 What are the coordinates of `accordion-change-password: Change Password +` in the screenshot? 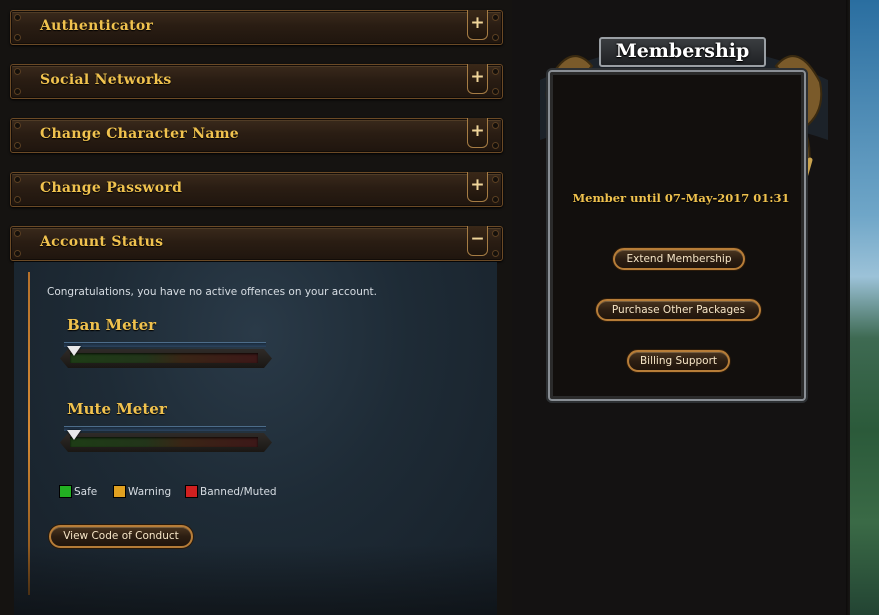 It's located at (256, 189).